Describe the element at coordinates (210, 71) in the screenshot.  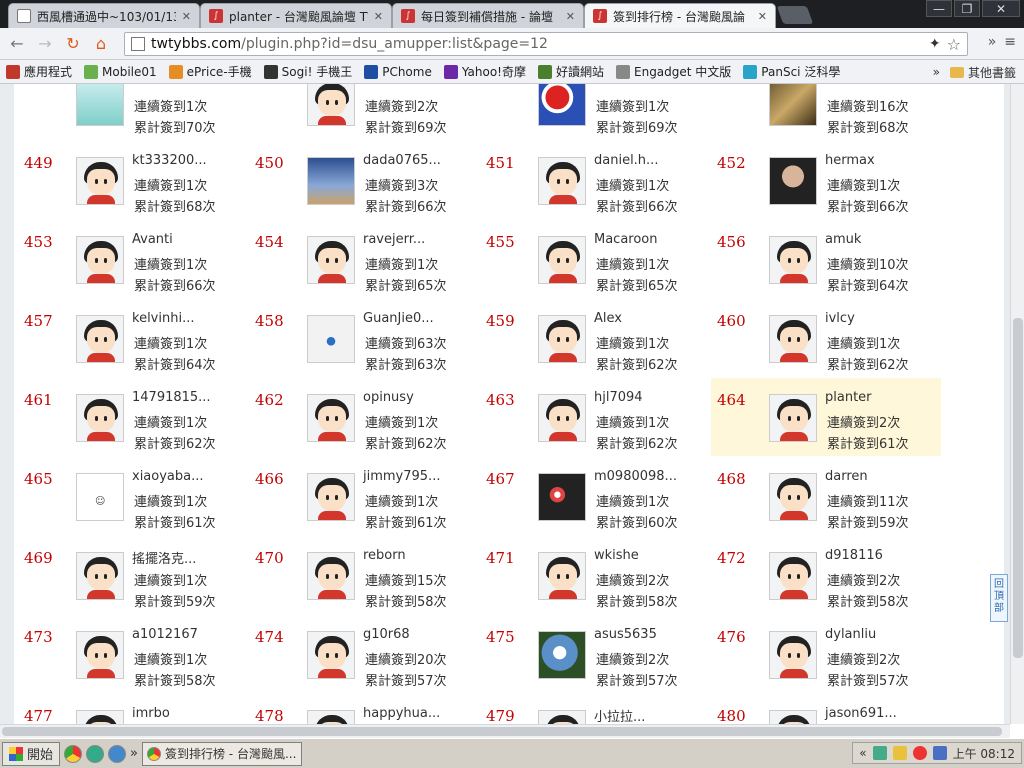
I see `bookmark-item: ePrice-手機` at that location.